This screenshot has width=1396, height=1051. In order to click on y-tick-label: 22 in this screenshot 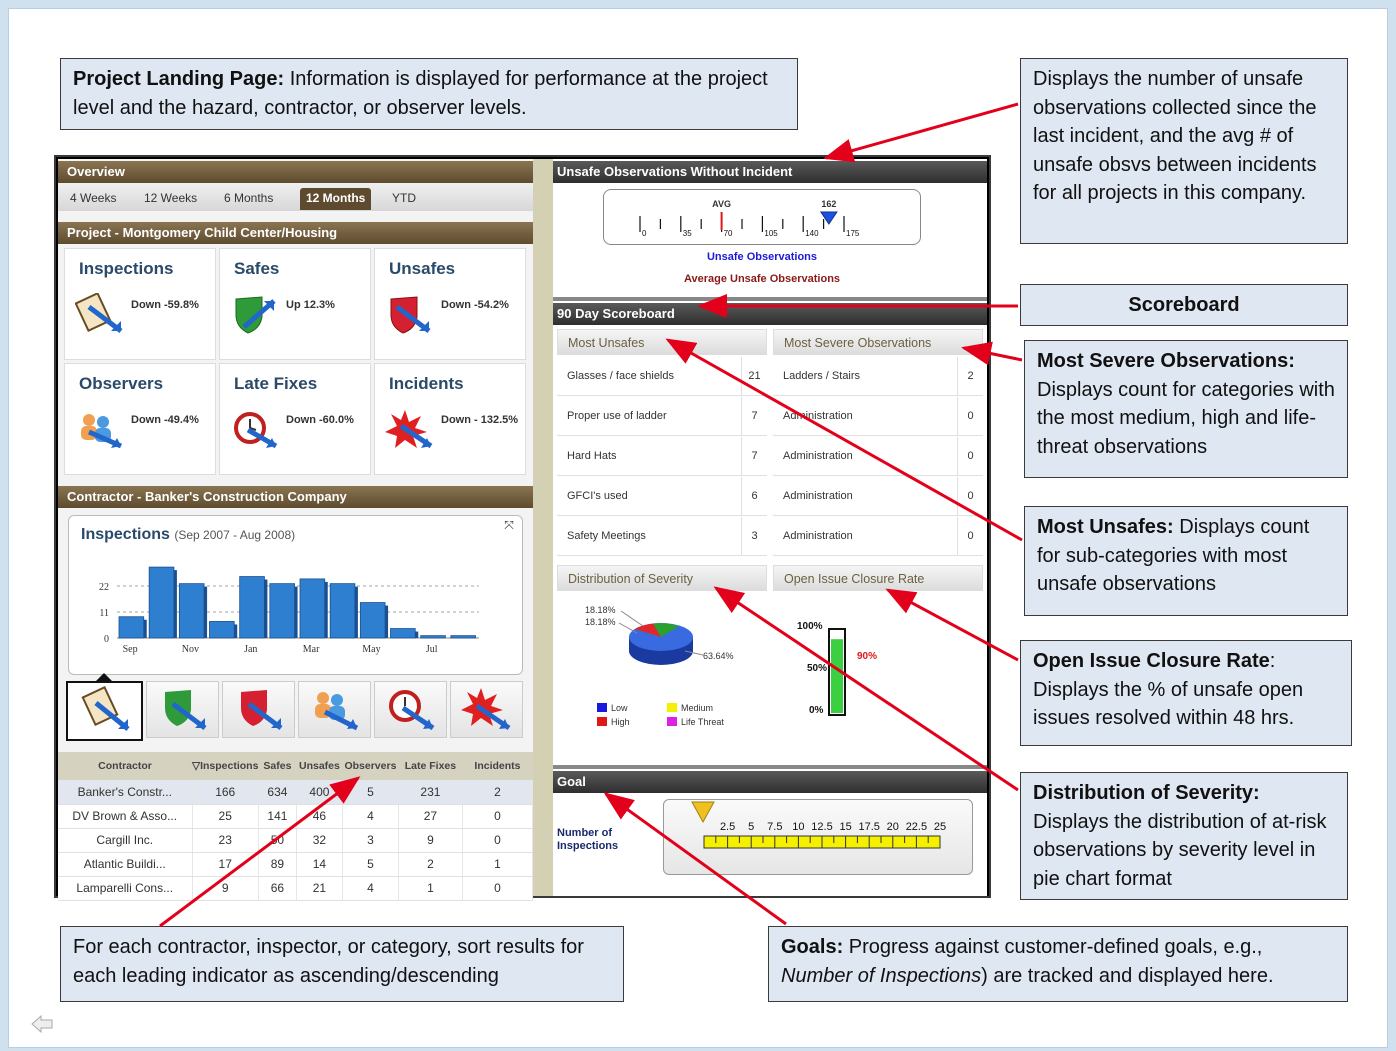, I will do `click(104, 587)`.